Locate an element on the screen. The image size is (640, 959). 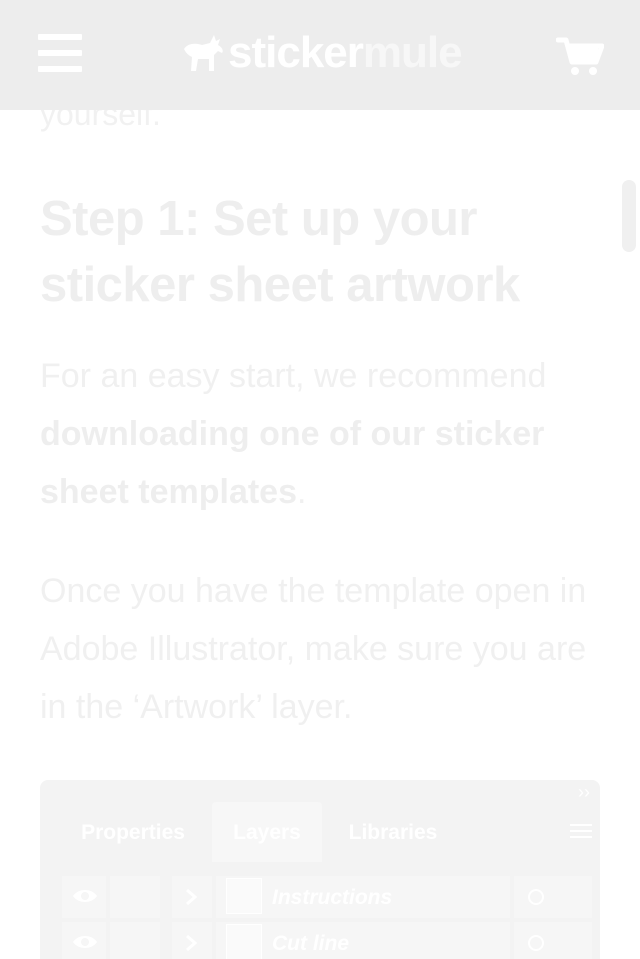
template-paragraph-end: . is located at coordinates (302, 492).